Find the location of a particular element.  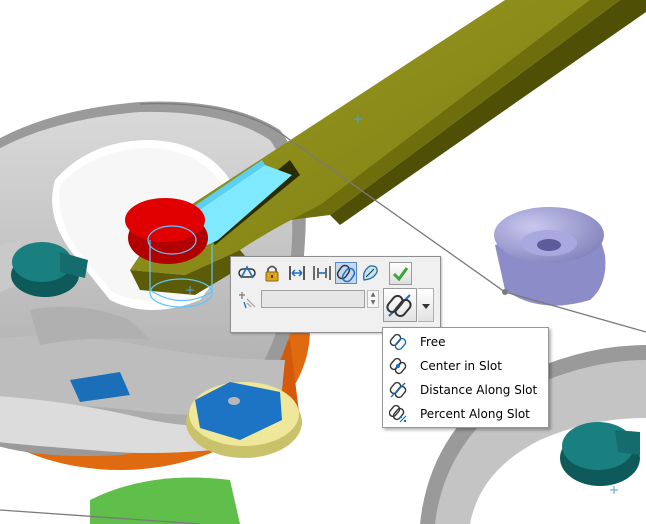

distance-value-field is located at coordinates (313, 299).